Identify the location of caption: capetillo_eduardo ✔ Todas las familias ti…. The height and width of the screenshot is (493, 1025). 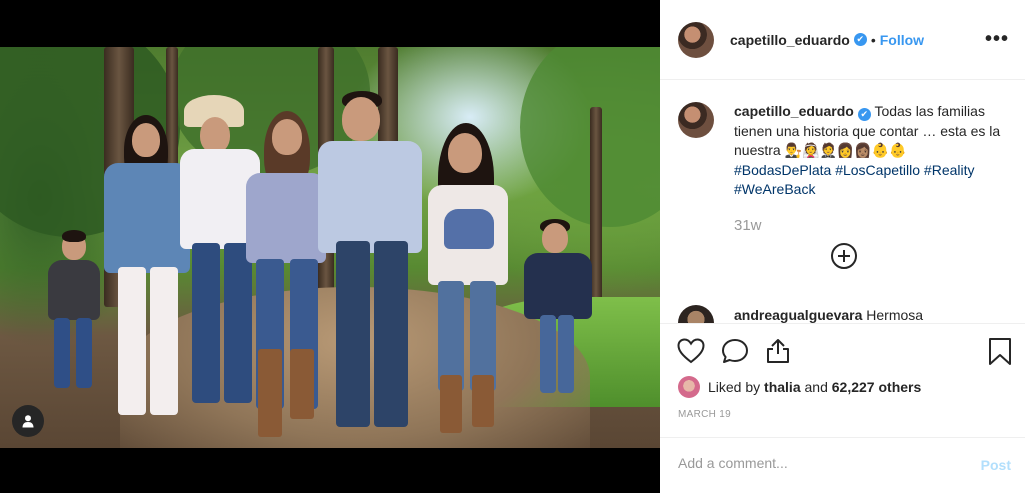
(842, 151).